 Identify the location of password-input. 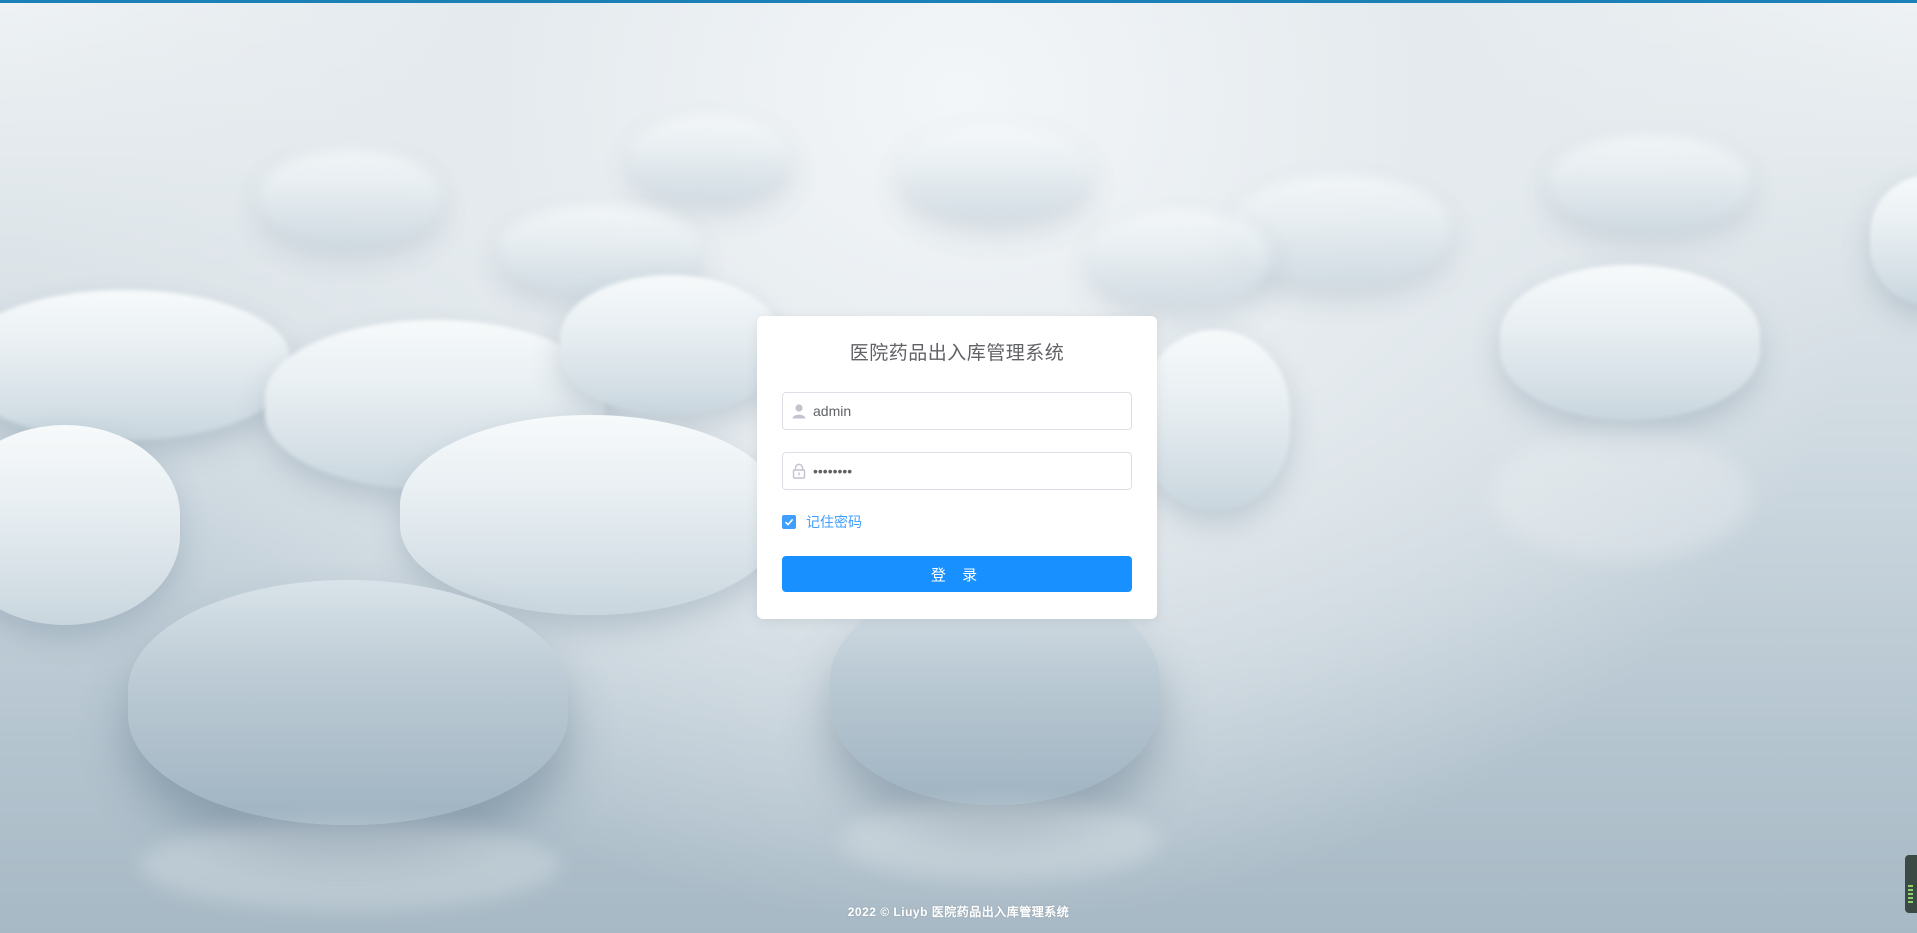
(968, 471).